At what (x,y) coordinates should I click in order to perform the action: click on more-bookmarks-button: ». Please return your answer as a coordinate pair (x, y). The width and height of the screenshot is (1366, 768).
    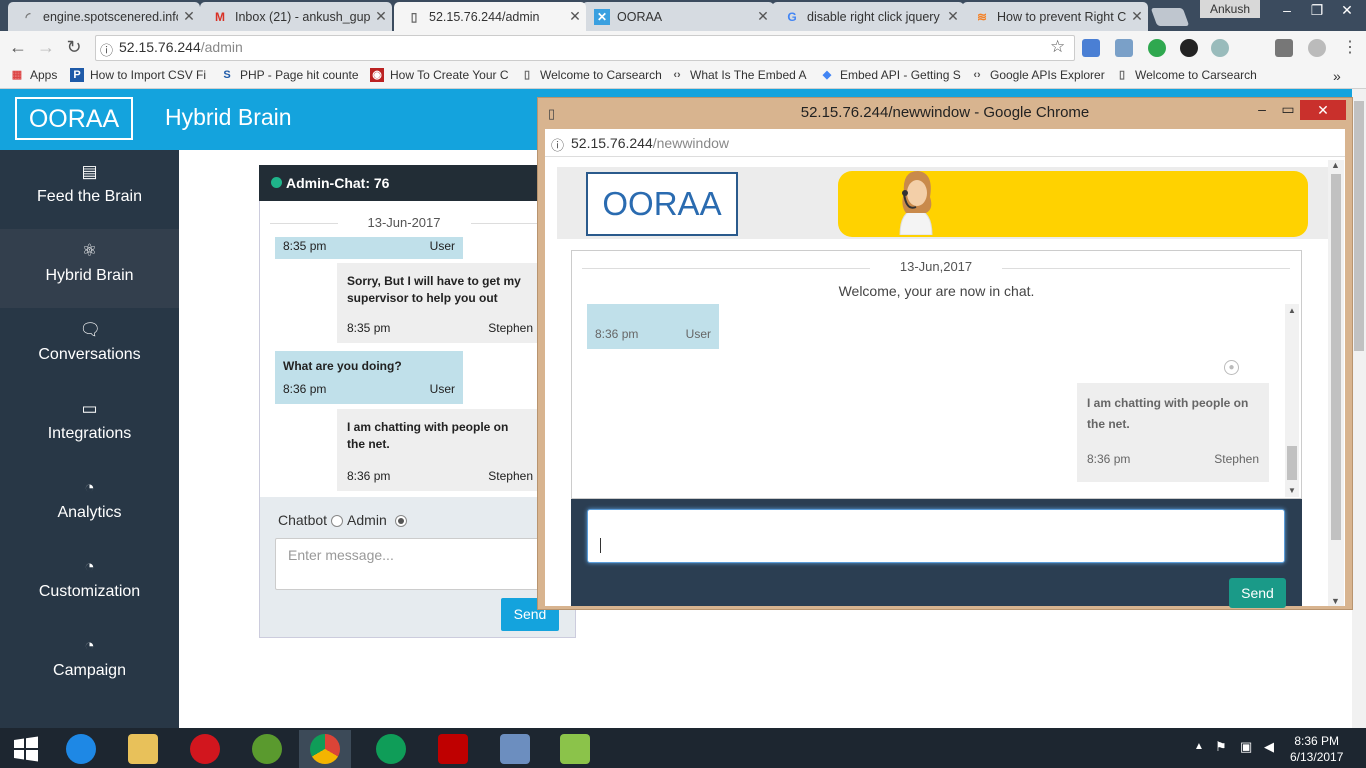
    Looking at the image, I should click on (1337, 76).